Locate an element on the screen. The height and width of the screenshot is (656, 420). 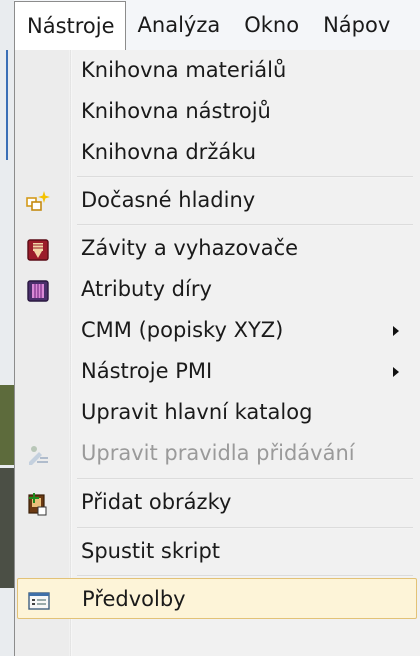
menu-item-label: Atributy díry is located at coordinates (146, 289).